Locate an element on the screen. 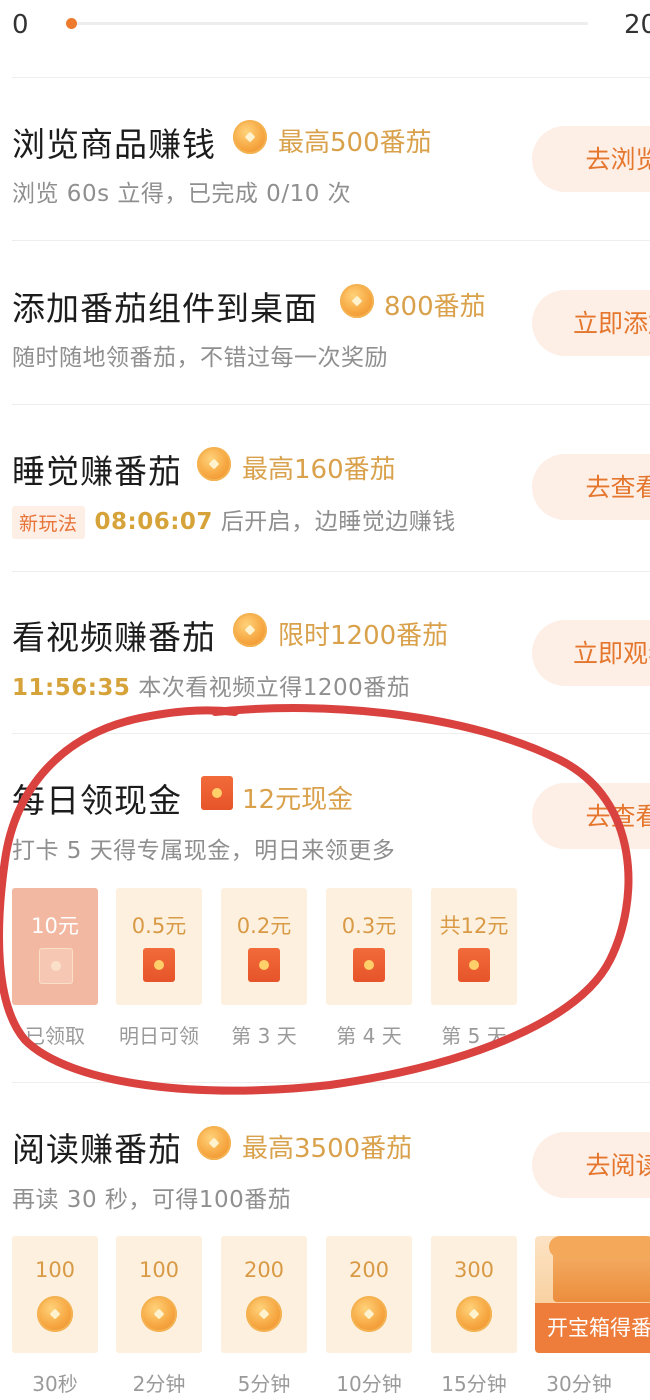 This screenshot has height=1400, width=650. countdown-time: 08:06:07 is located at coordinates (153, 522).